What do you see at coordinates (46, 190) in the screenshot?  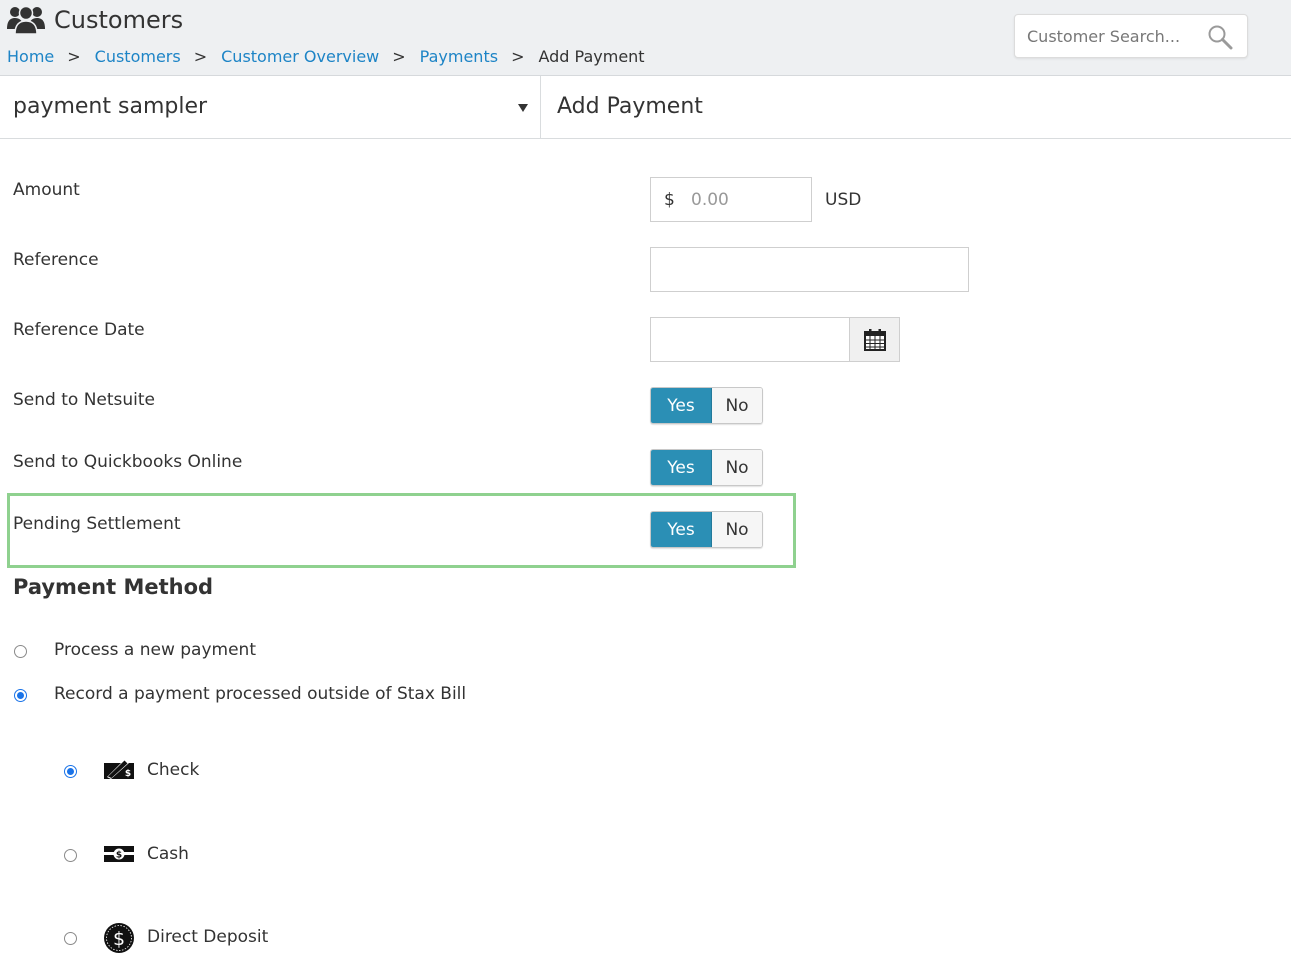 I see `amount-label: Amount` at bounding box center [46, 190].